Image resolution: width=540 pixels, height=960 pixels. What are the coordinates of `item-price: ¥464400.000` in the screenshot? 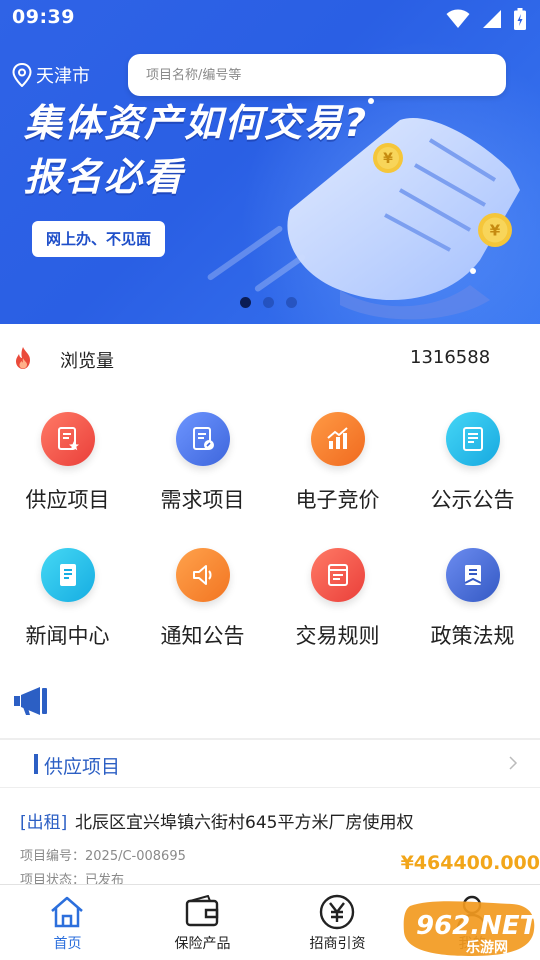 It's located at (470, 863).